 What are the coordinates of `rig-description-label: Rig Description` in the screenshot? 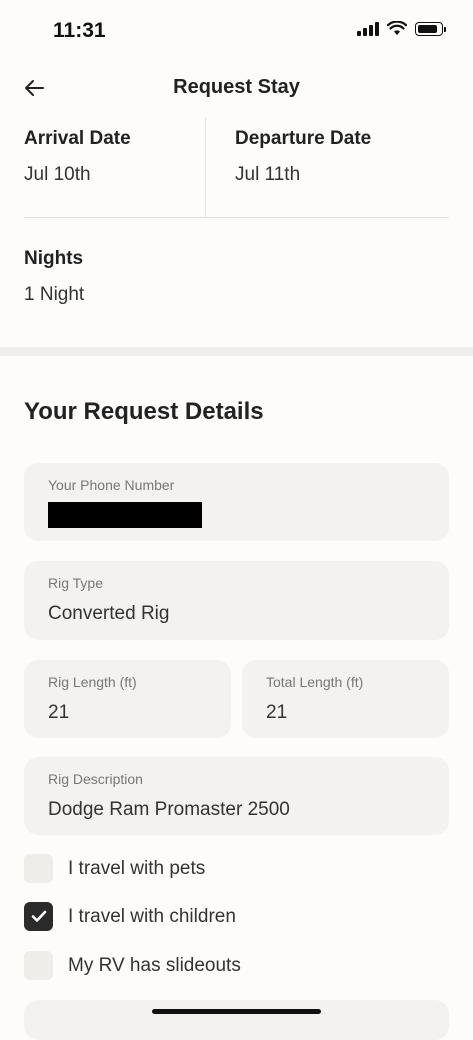 It's located at (95, 779).